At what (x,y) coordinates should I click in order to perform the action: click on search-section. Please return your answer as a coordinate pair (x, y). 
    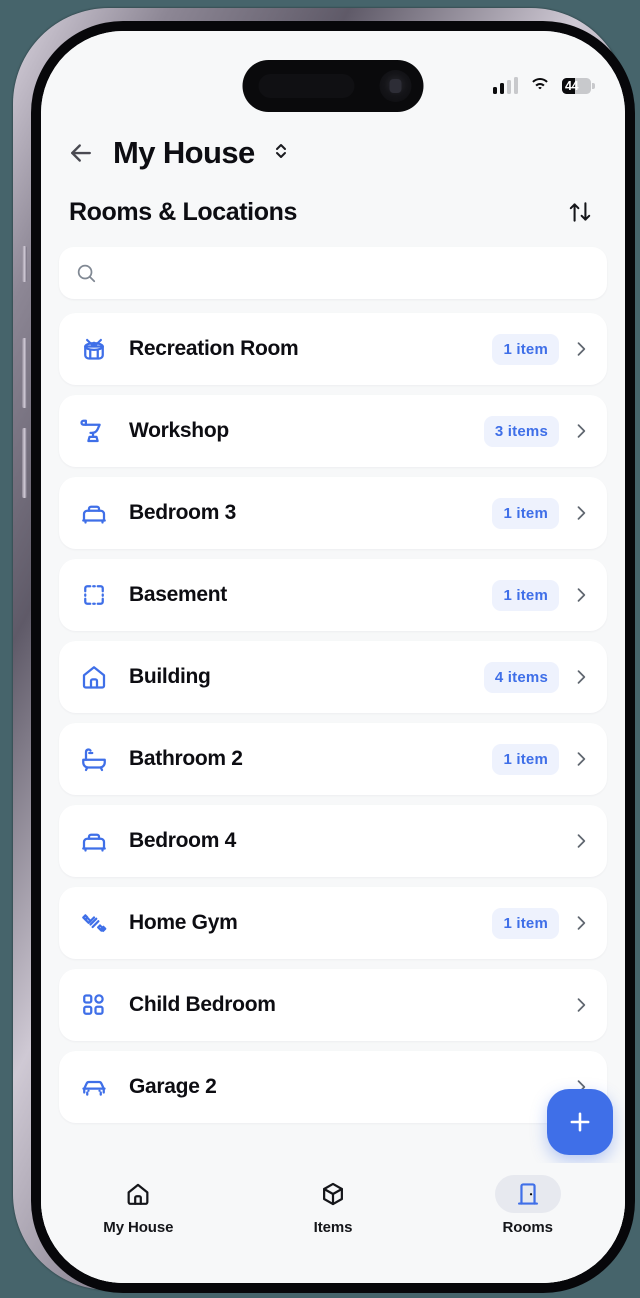
    Looking at the image, I should click on (333, 264).